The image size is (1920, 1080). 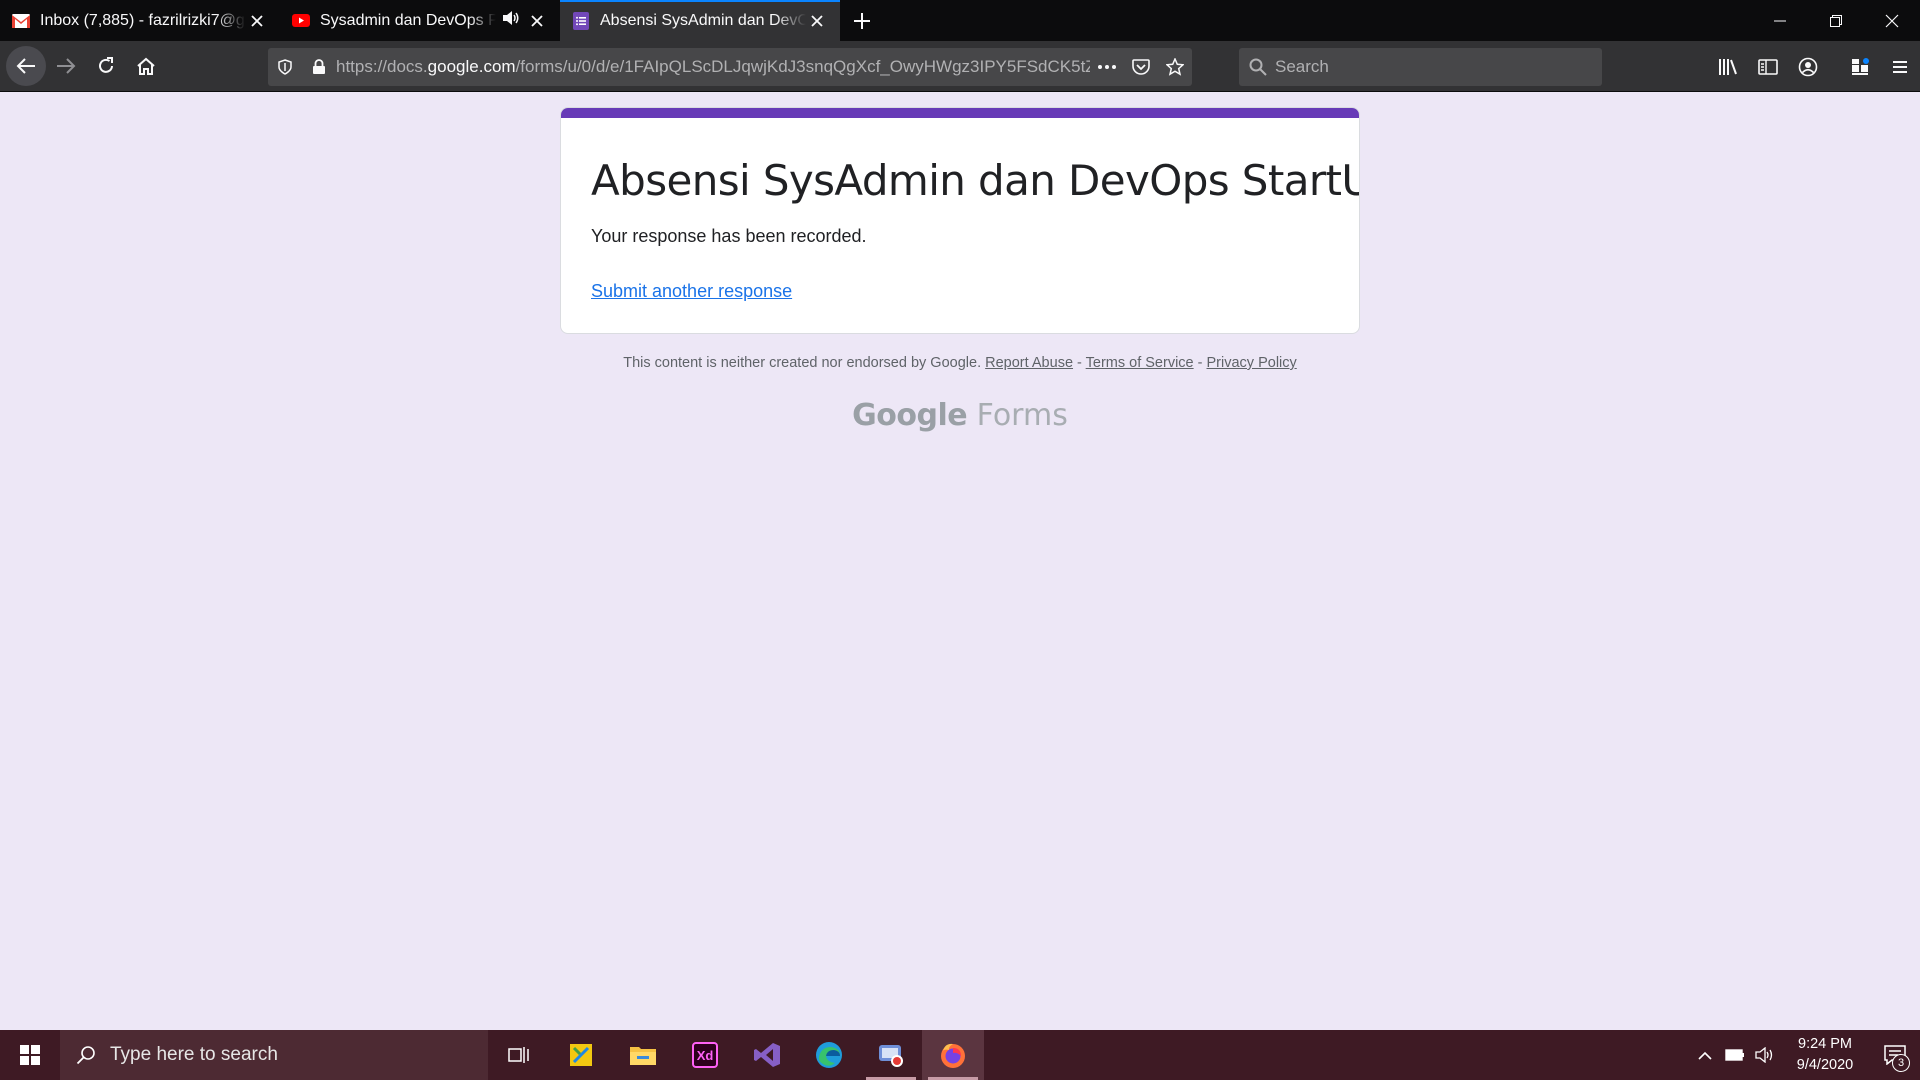 I want to click on windows-logo-icon, so click(x=30, y=1055).